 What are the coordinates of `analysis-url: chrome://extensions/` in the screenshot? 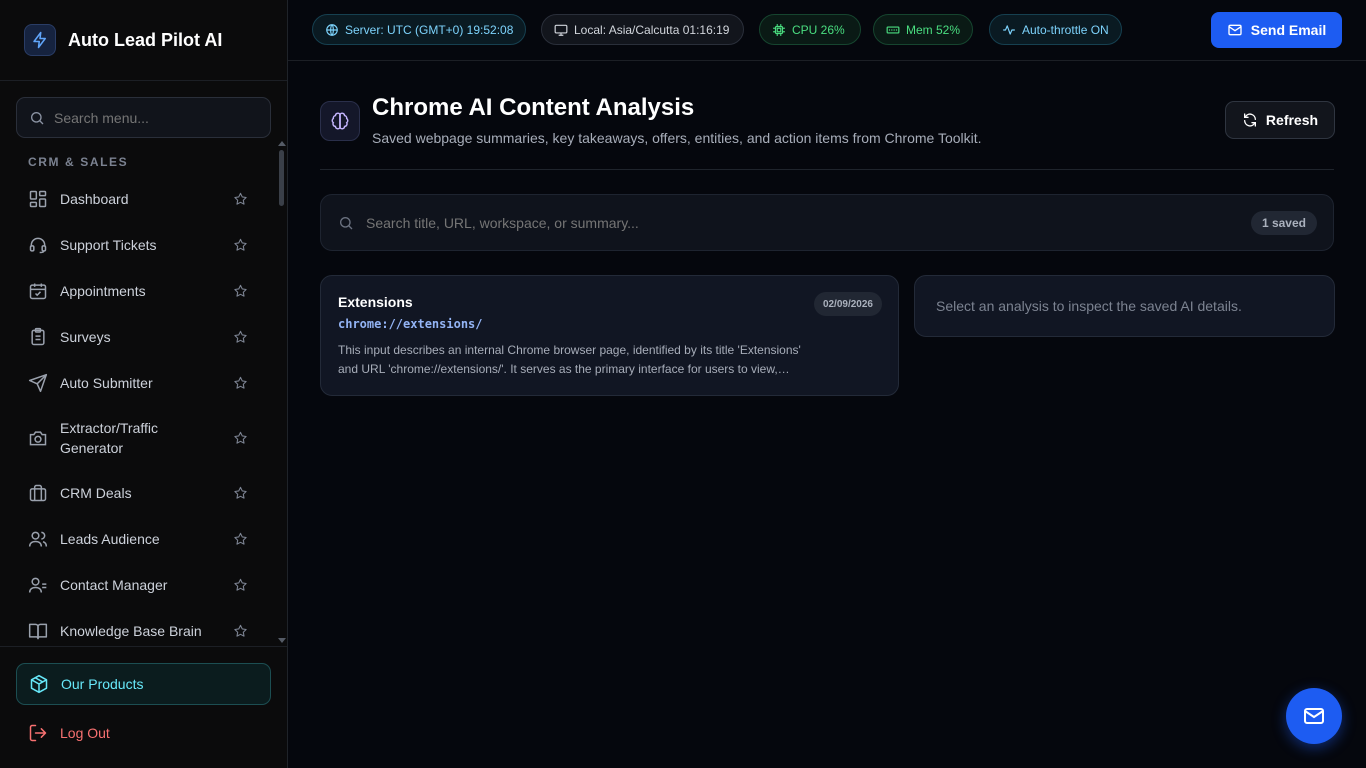 It's located at (410, 324).